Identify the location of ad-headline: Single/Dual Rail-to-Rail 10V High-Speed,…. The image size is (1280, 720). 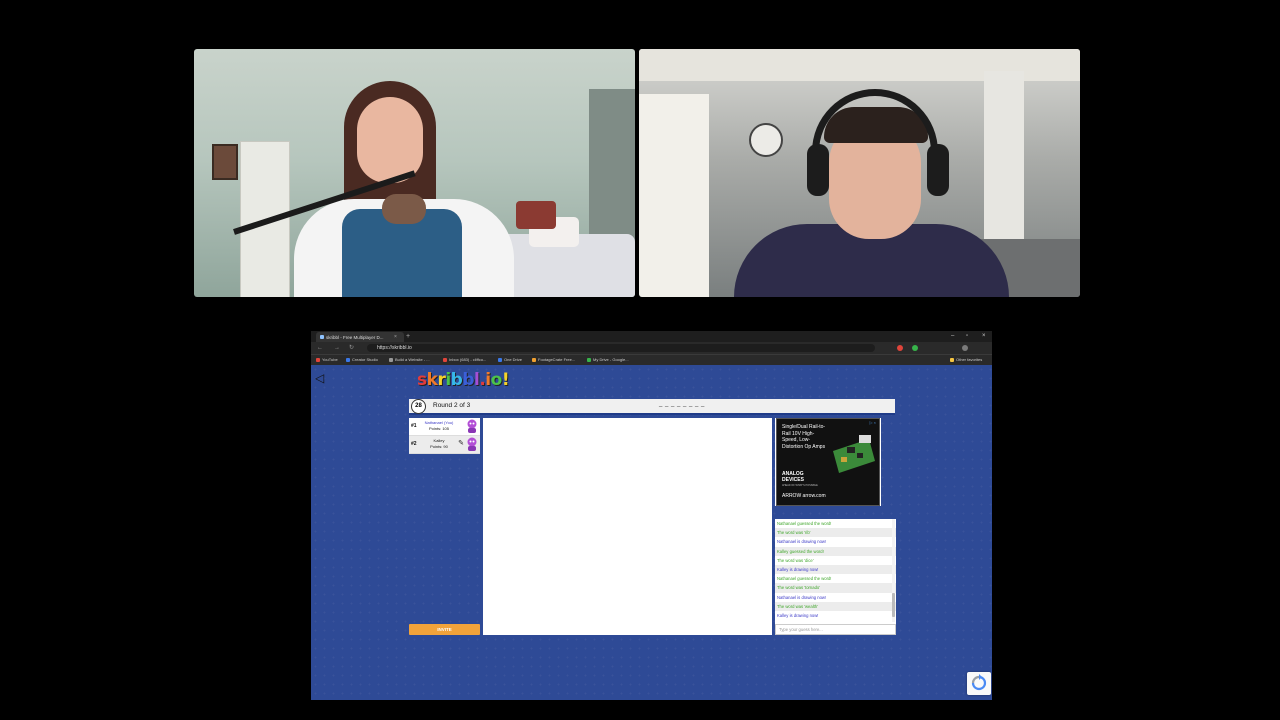
(804, 437).